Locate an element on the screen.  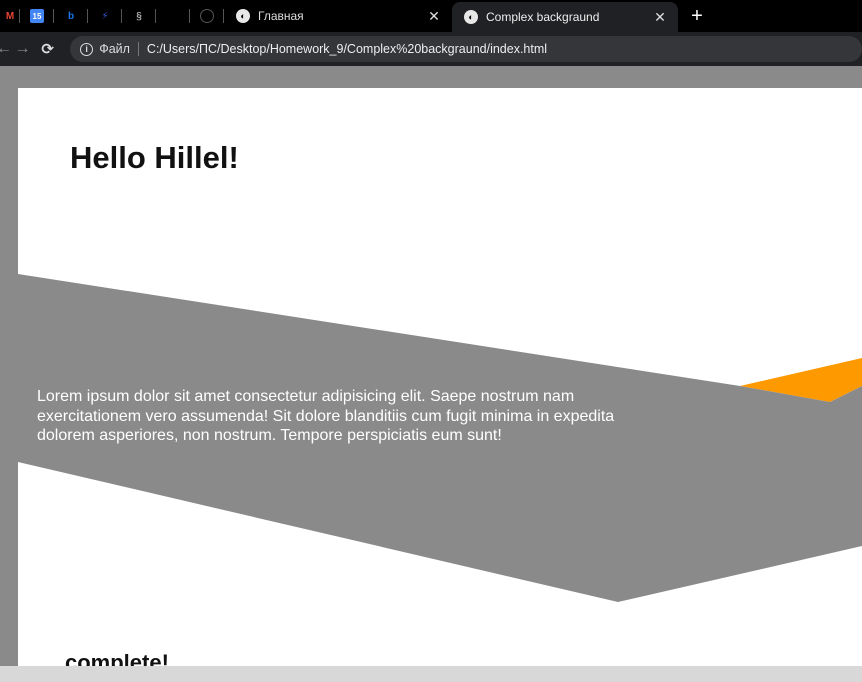
pinned-tab-blank is located at coordinates (173, 16).